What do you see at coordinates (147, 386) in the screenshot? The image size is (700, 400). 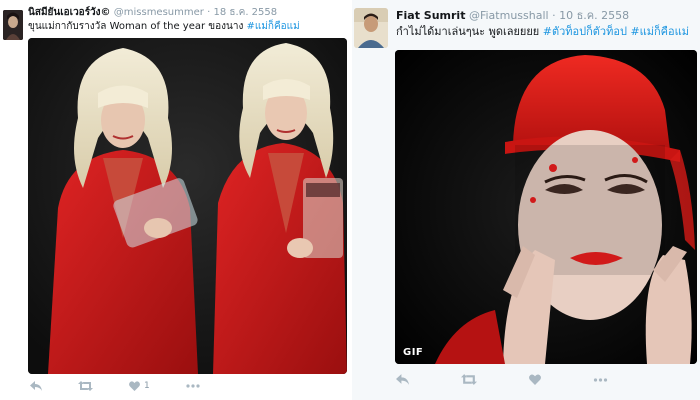 I see `like-count: 1` at bounding box center [147, 386].